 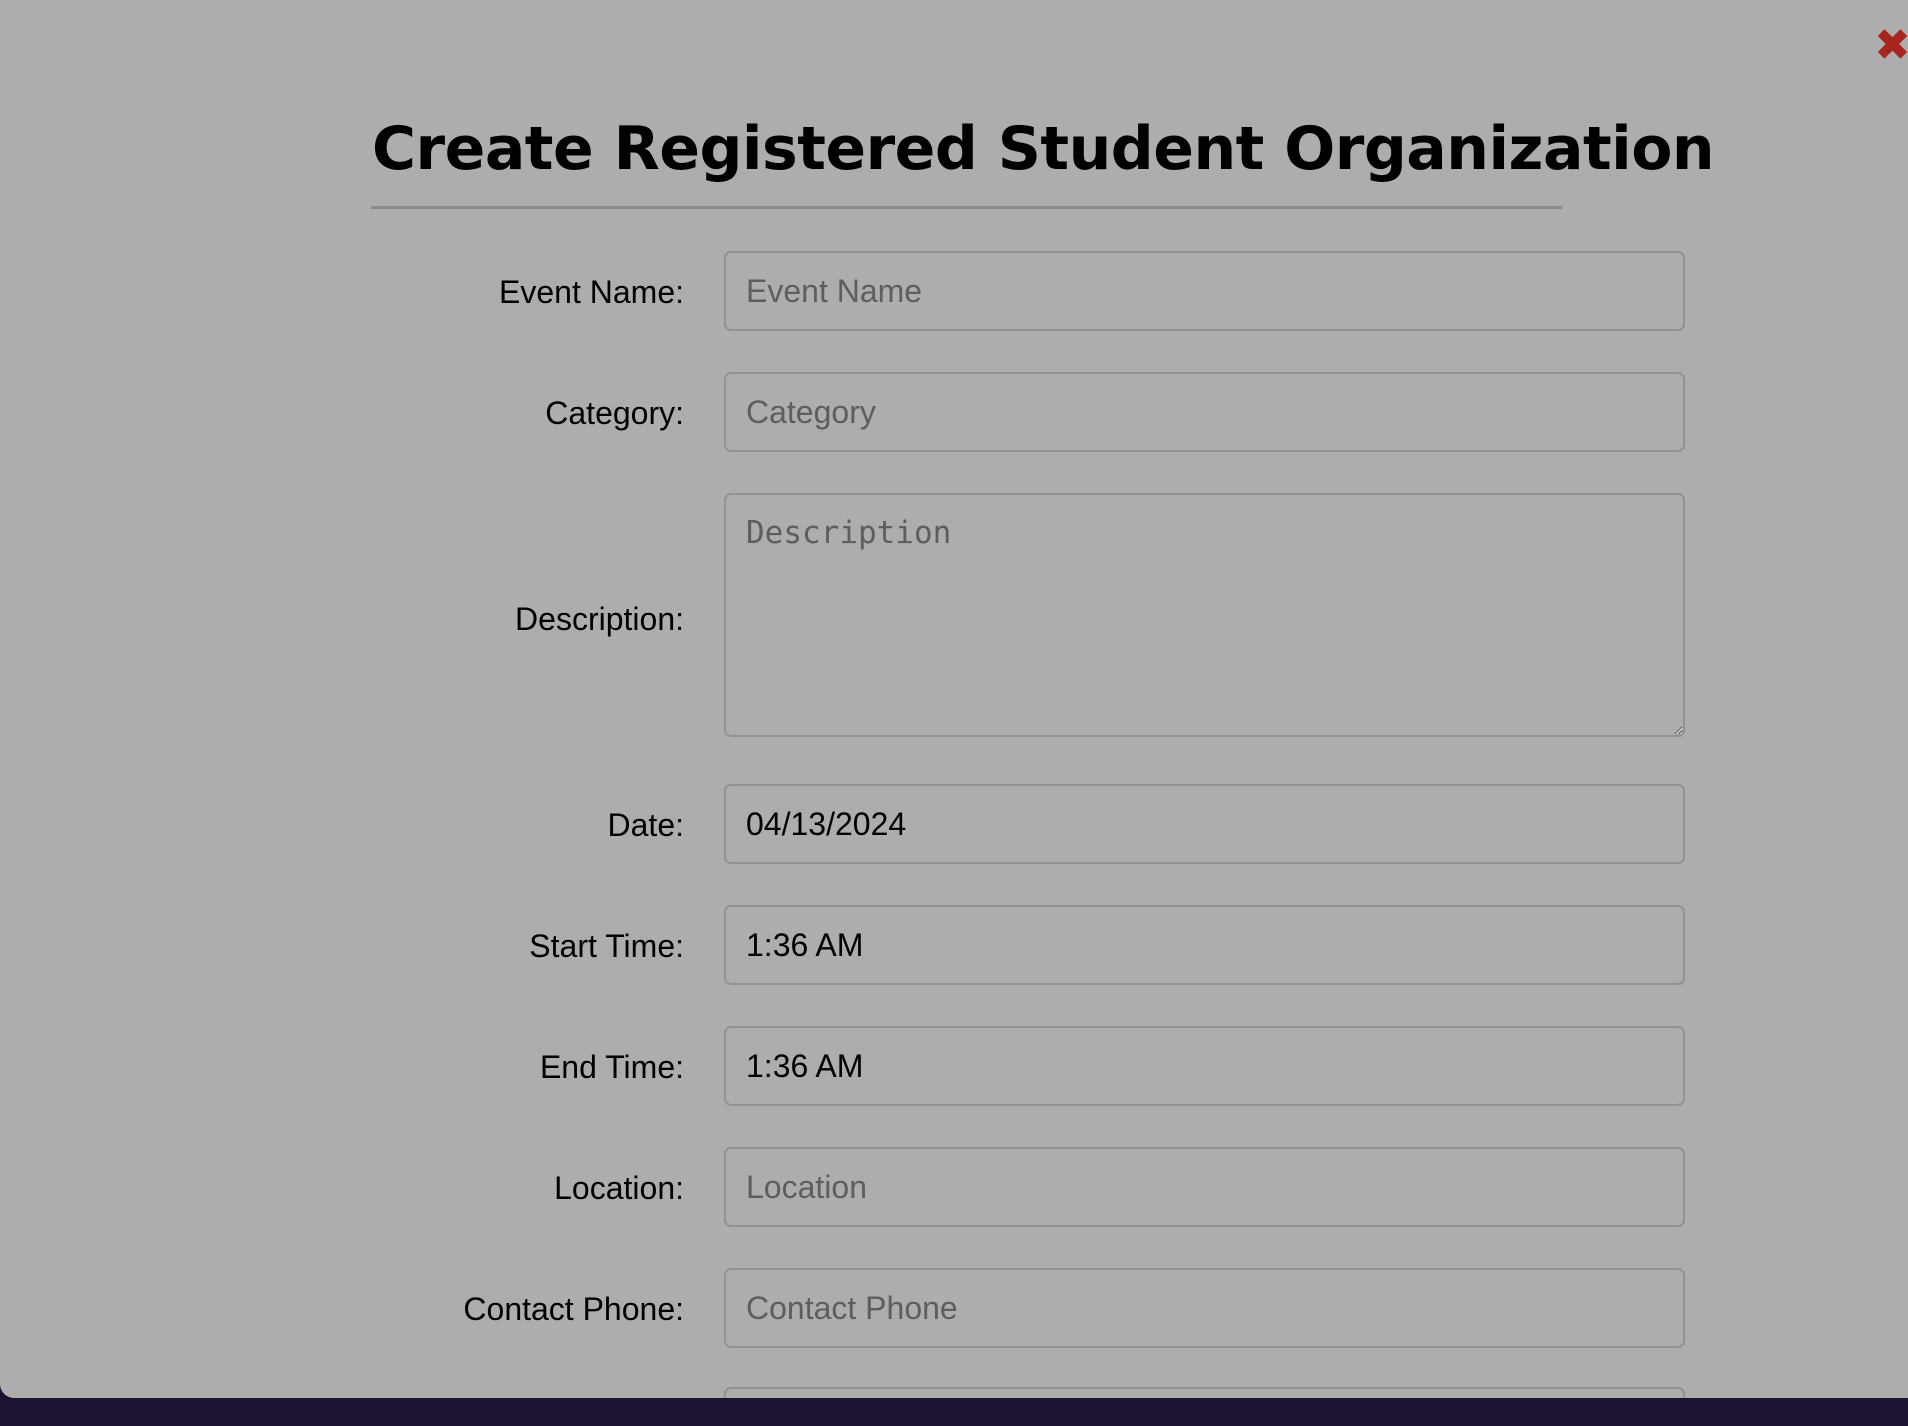 I want to click on location-label: Location:, so click(x=619, y=1188).